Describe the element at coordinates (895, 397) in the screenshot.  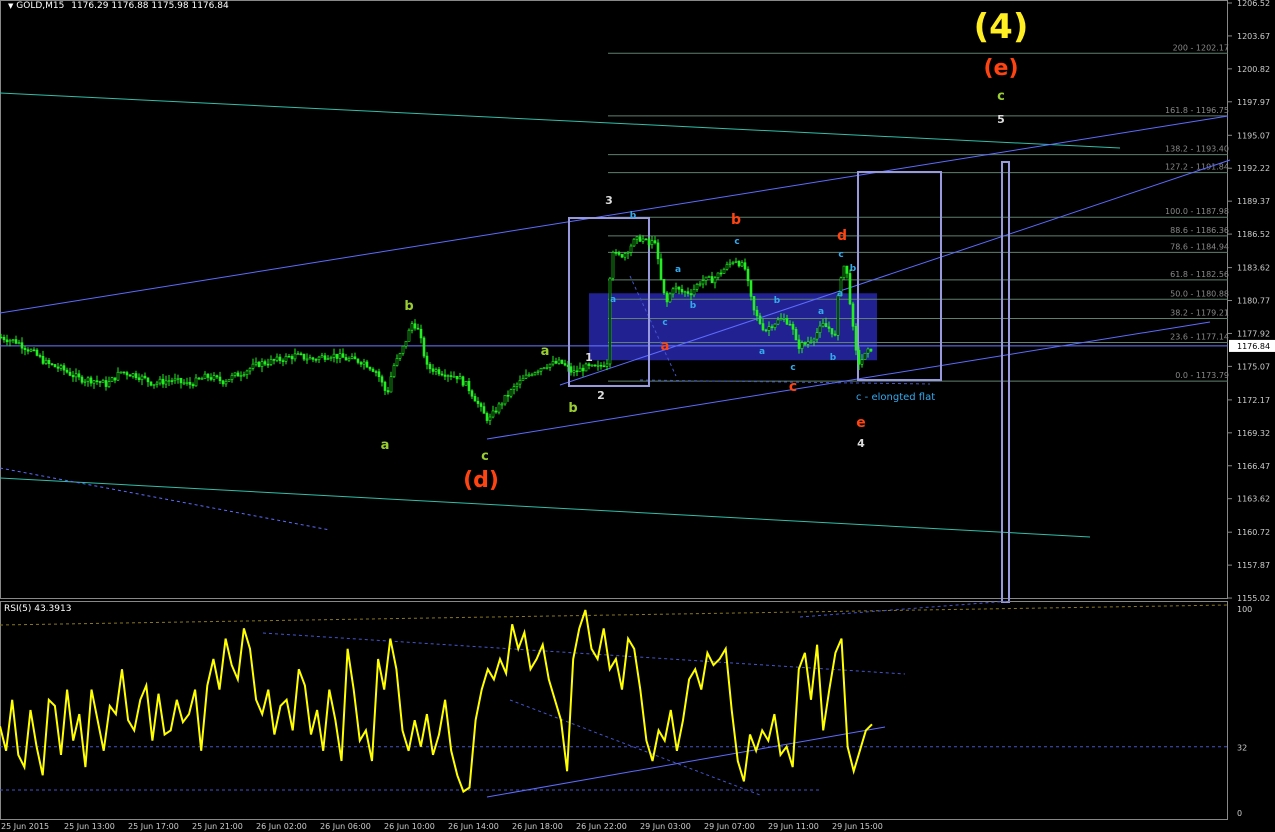
I see `elongated-flat-note: c - elongted flat` at that location.